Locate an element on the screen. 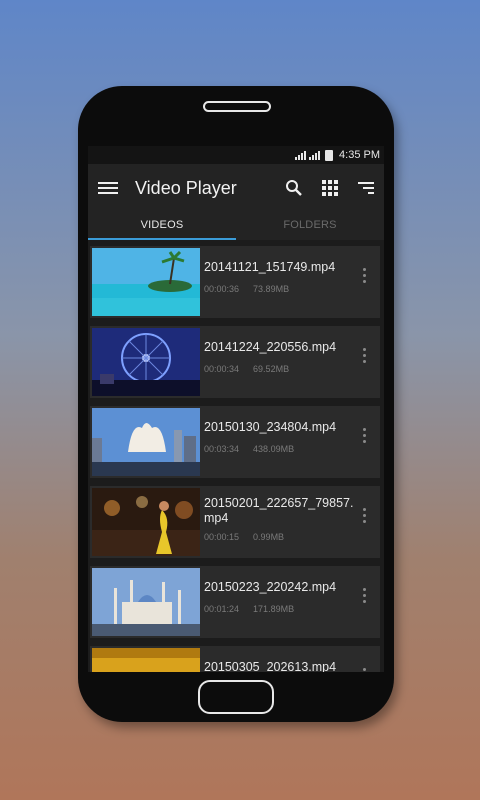  video-item: 20150223_220242.mp4 00:01:24 171.89MB is located at coordinates (235, 602).